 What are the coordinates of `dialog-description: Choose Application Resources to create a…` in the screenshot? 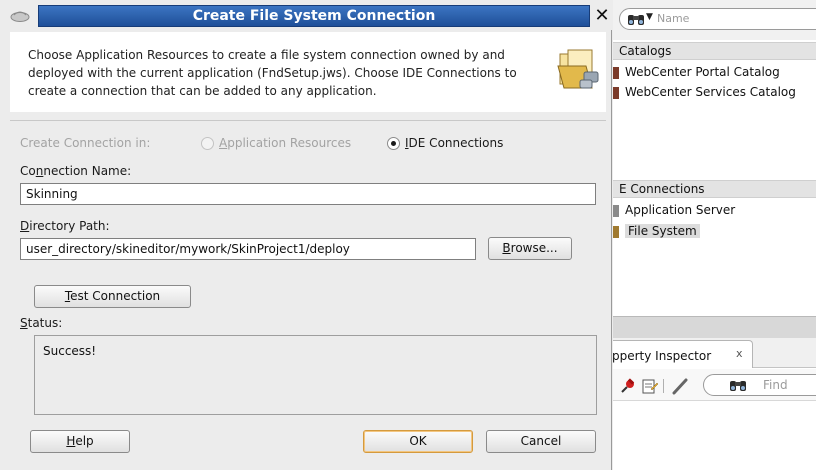 It's located at (272, 73).